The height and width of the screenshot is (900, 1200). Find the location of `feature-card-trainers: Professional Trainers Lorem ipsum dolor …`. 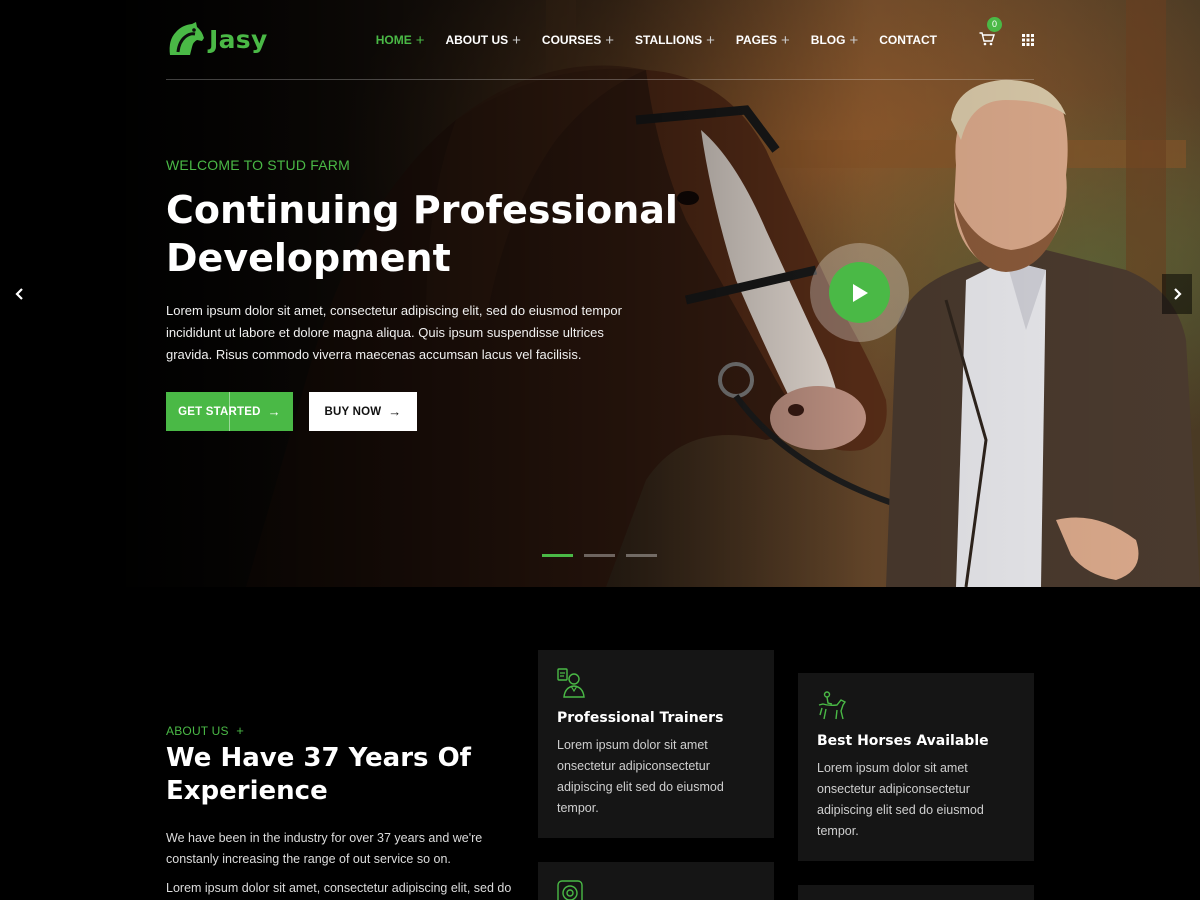

feature-card-trainers: Professional Trainers Lorem ipsum dolor … is located at coordinates (656, 744).